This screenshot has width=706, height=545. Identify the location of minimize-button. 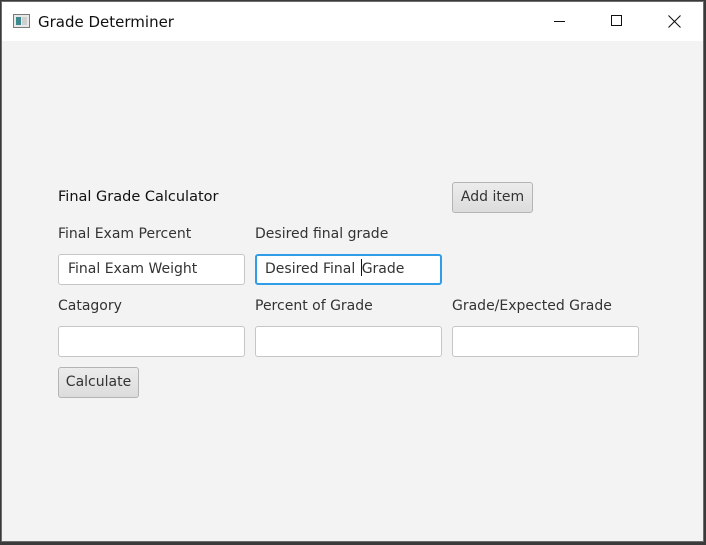
(559, 21).